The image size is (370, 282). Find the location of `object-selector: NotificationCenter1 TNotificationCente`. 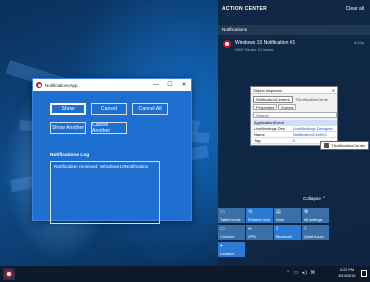

object-selector: NotificationCenter1 TNotificationCente is located at coordinates (295, 99).